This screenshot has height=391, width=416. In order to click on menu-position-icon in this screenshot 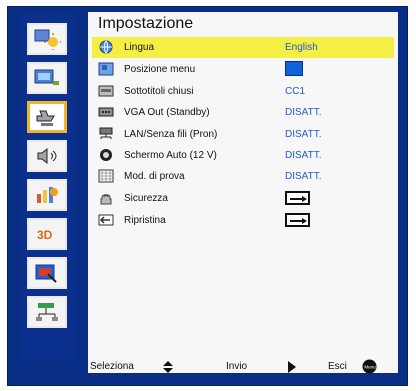, I will do `click(106, 69)`.